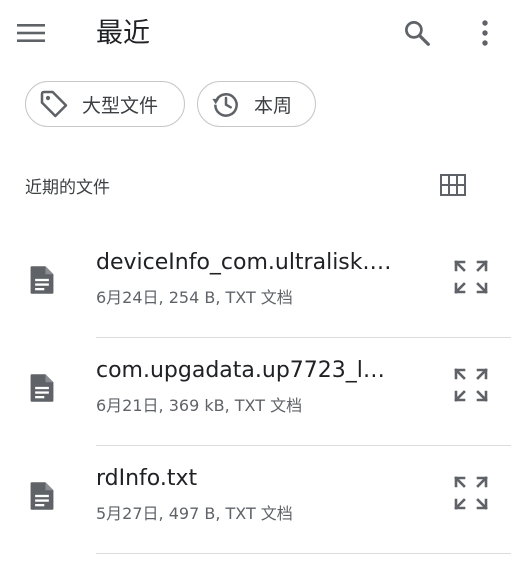  I want to click on chip-large-files: 大型文件, so click(105, 104).